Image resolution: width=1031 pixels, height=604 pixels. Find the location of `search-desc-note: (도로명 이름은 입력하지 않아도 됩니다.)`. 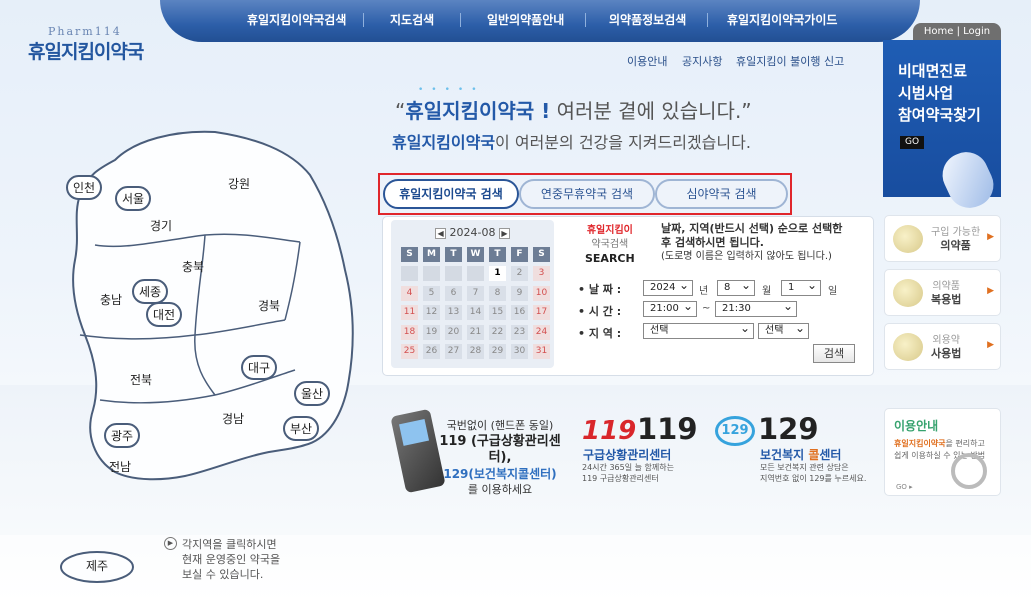

search-desc-note: (도로명 이름은 입력하지 않아도 됩니다.) is located at coordinates (746, 256).